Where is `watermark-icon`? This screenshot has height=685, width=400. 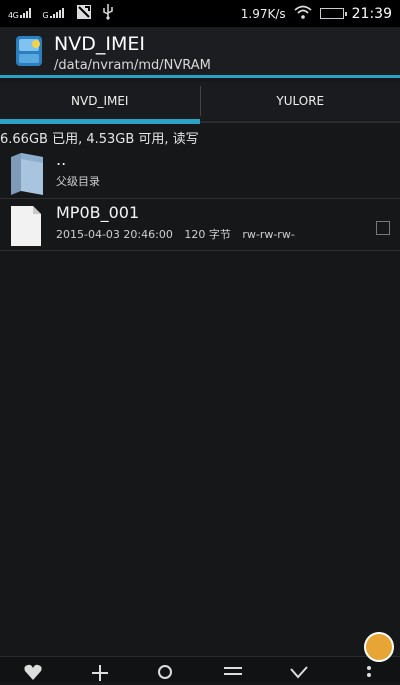
watermark-icon is located at coordinates (379, 647).